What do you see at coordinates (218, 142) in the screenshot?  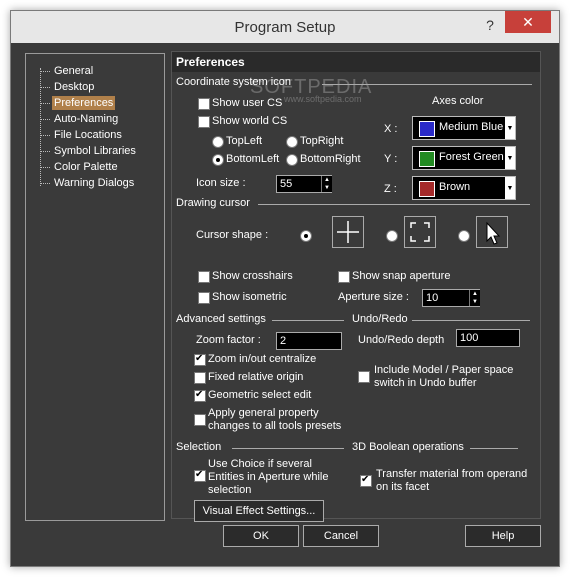 I see `top-left-radio` at bounding box center [218, 142].